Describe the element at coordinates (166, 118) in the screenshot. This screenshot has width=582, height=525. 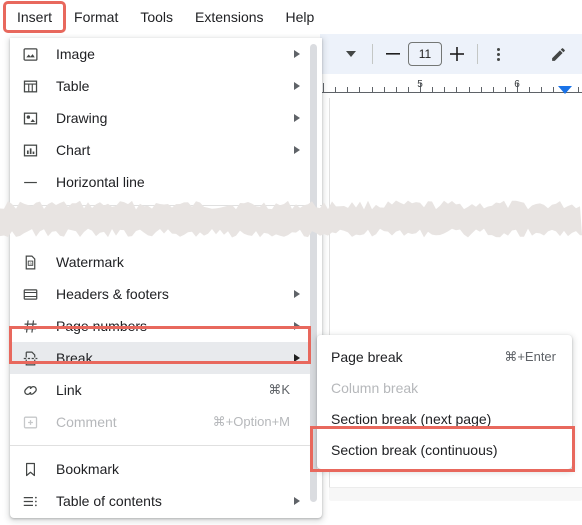
I see `menu-item-drawing: Drawing` at that location.